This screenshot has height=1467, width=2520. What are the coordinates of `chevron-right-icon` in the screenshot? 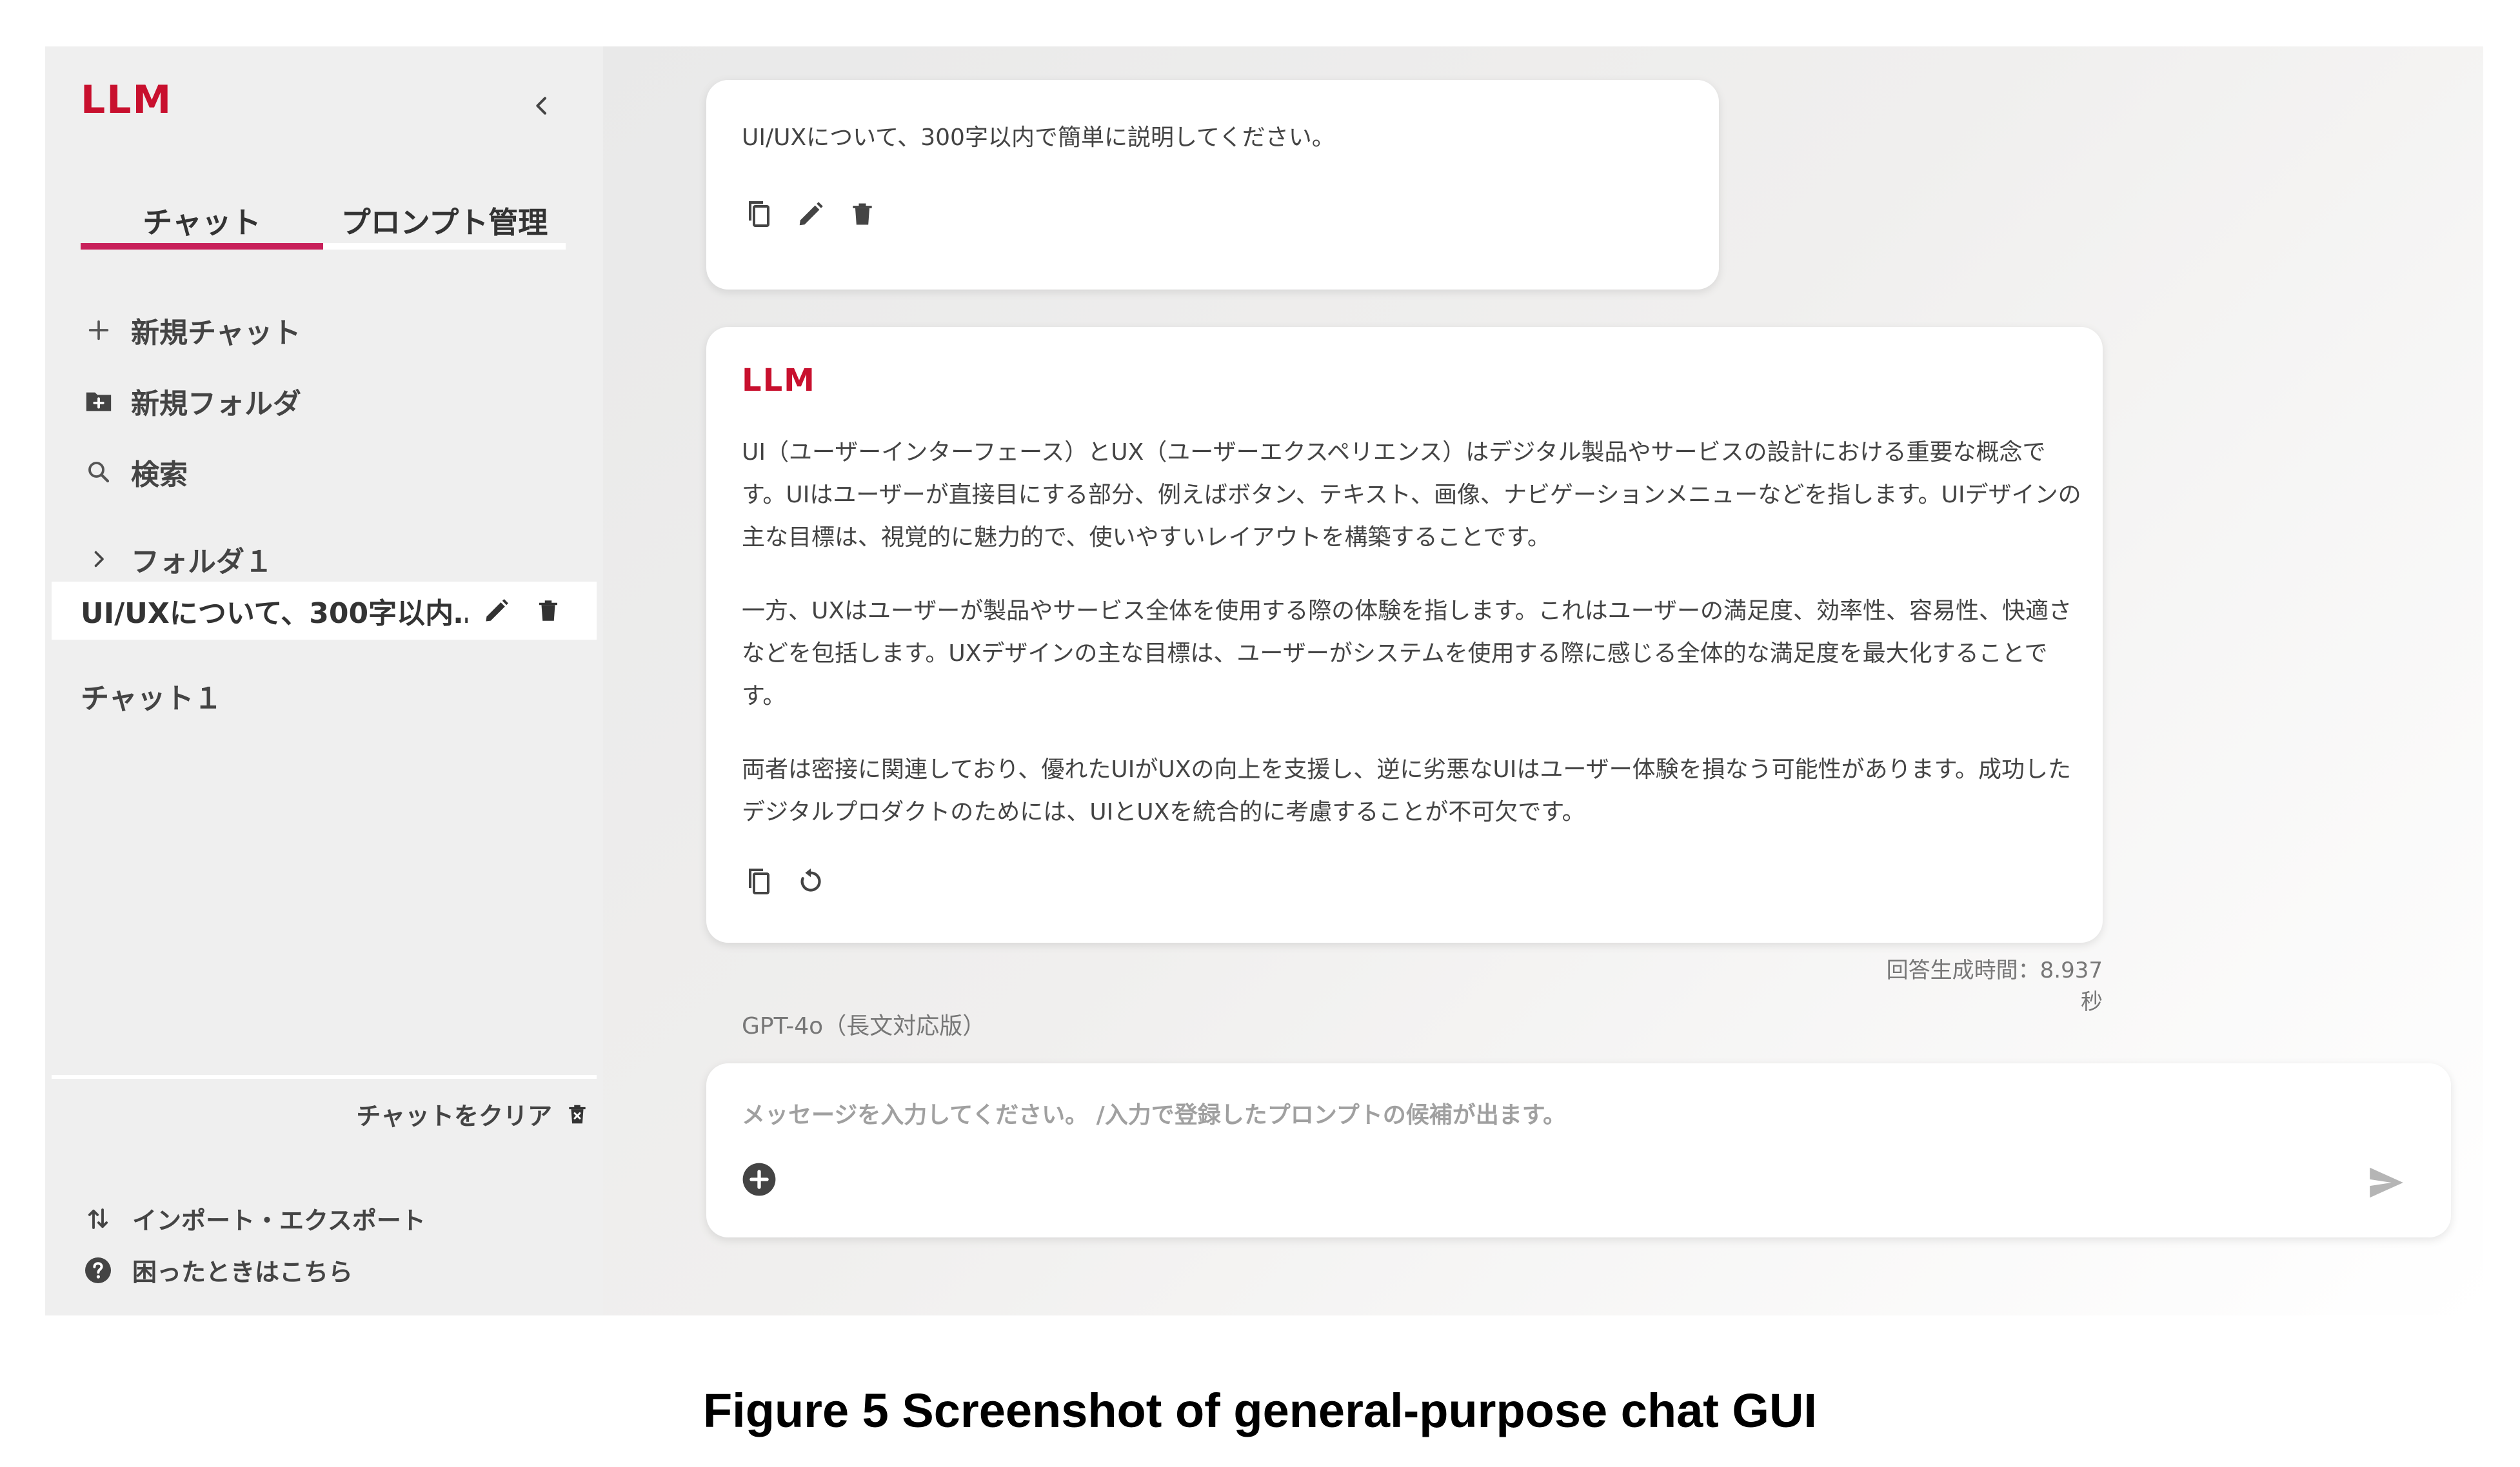 It's located at (99, 559).